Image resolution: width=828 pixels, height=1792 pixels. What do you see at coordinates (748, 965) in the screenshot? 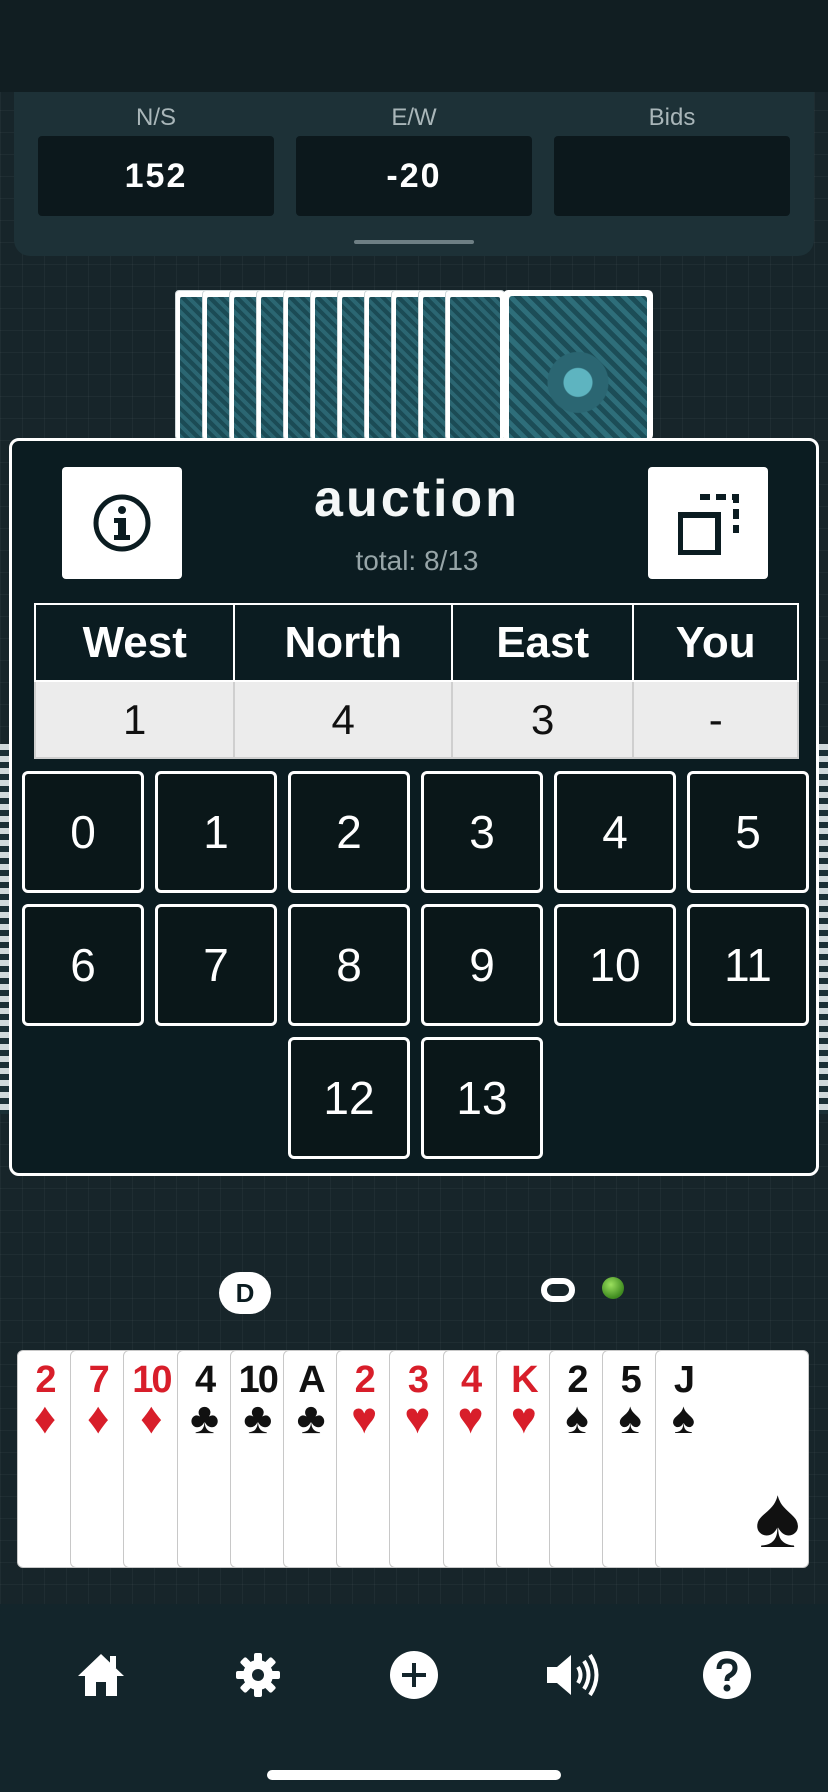
I see `bid-option-button: 11` at bounding box center [748, 965].